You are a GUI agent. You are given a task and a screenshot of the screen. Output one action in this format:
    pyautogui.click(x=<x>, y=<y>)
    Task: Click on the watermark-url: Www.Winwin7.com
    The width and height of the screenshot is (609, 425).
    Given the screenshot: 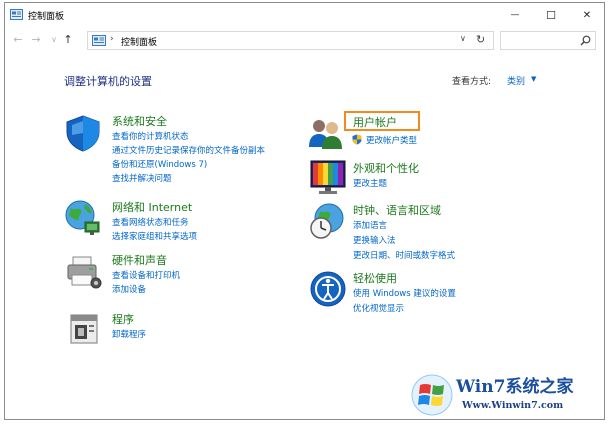 What is the action you would take?
    pyautogui.click(x=513, y=405)
    